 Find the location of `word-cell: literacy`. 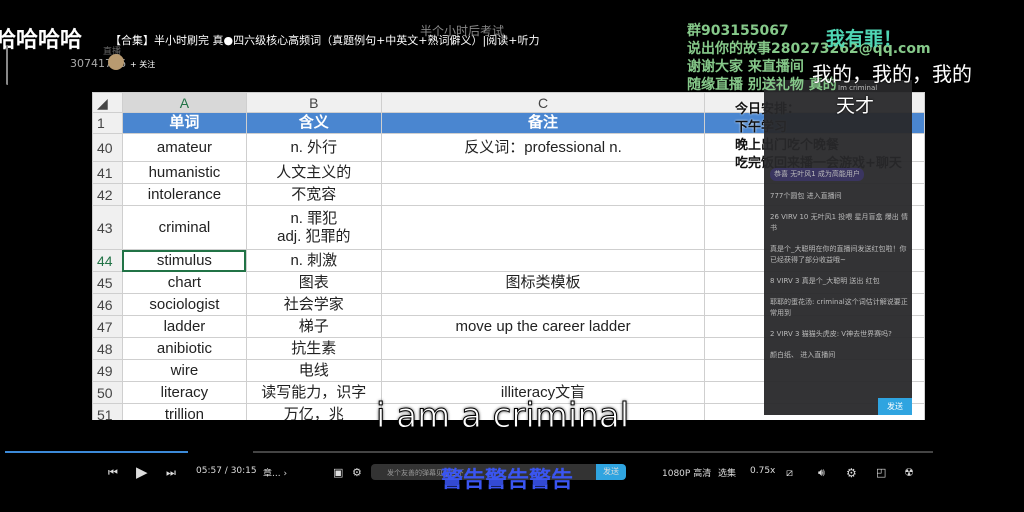

word-cell: literacy is located at coordinates (184, 392).